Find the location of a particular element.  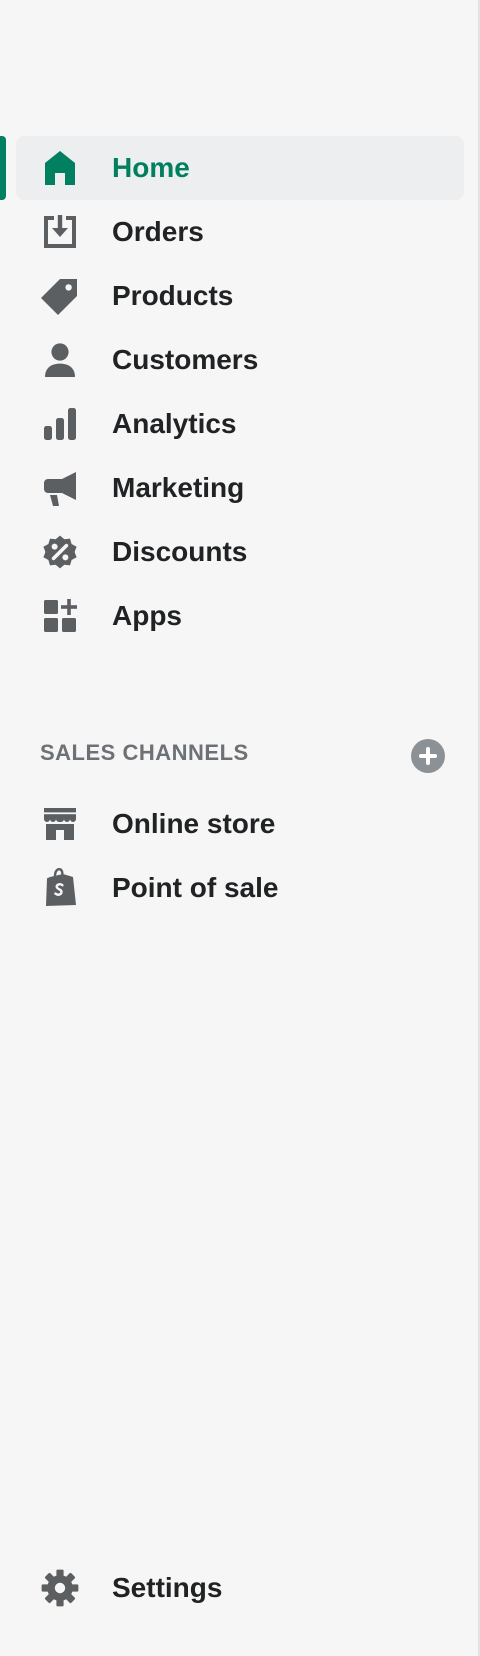

nav-item-orders: Orders is located at coordinates (240, 232).